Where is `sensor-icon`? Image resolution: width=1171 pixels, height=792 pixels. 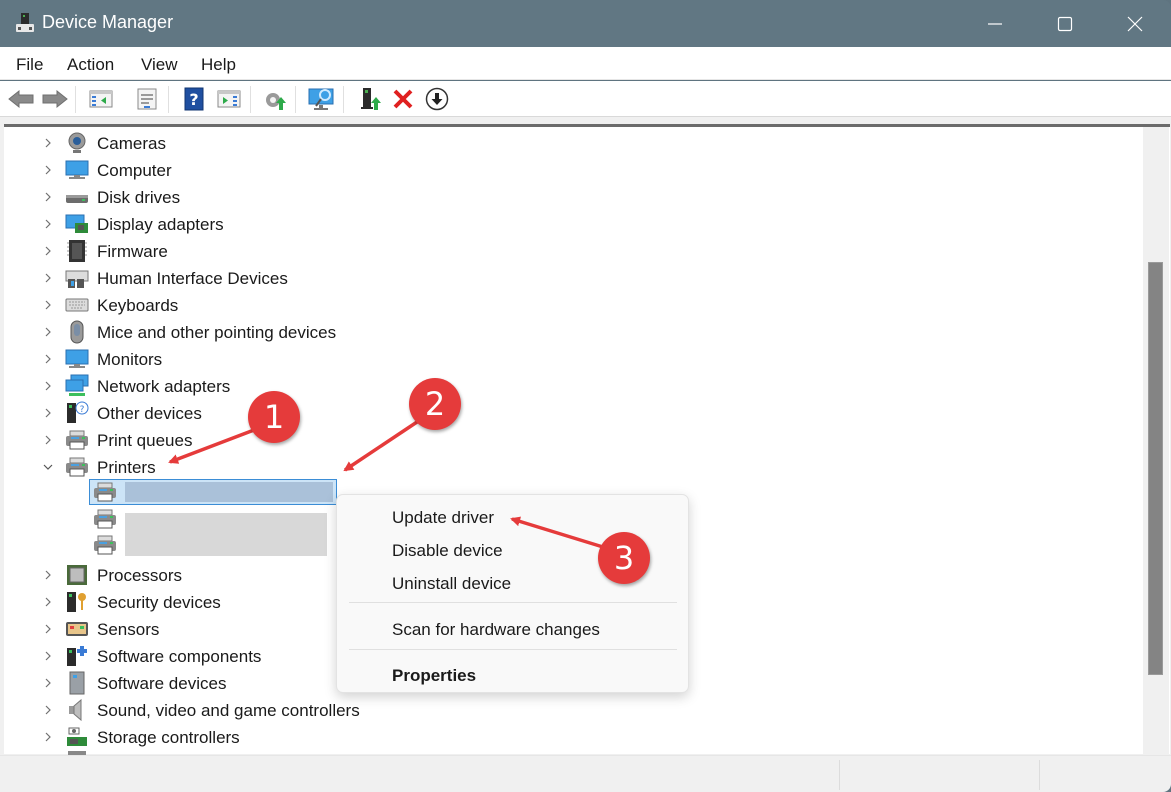 sensor-icon is located at coordinates (77, 629).